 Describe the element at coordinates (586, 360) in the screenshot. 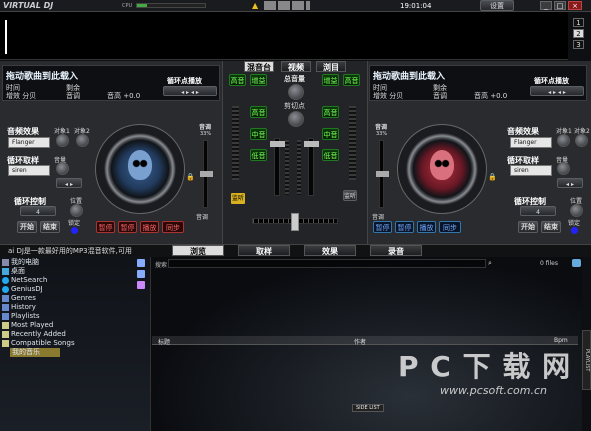

I see `playlist-side-tab: PLAYLIST` at that location.